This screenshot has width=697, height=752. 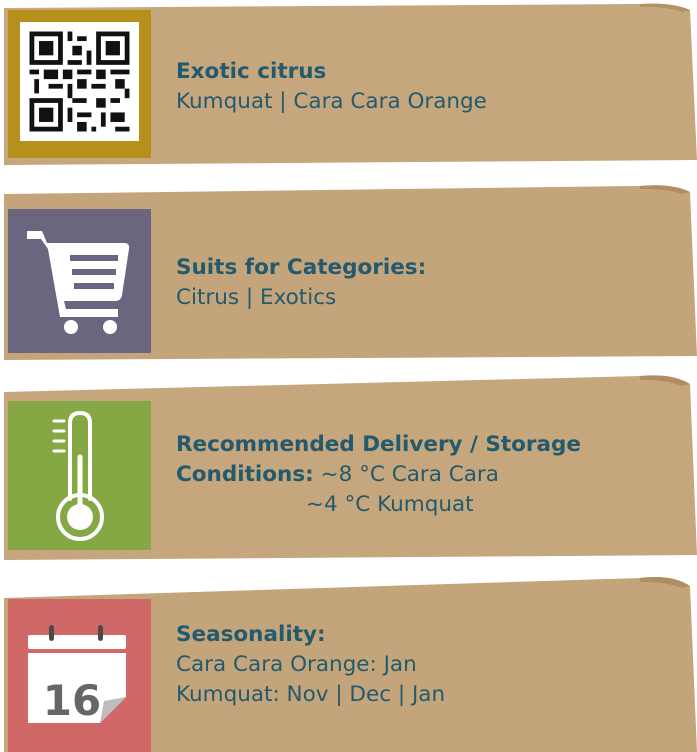 I want to click on calendar-icon: 16, so click(x=77, y=675).